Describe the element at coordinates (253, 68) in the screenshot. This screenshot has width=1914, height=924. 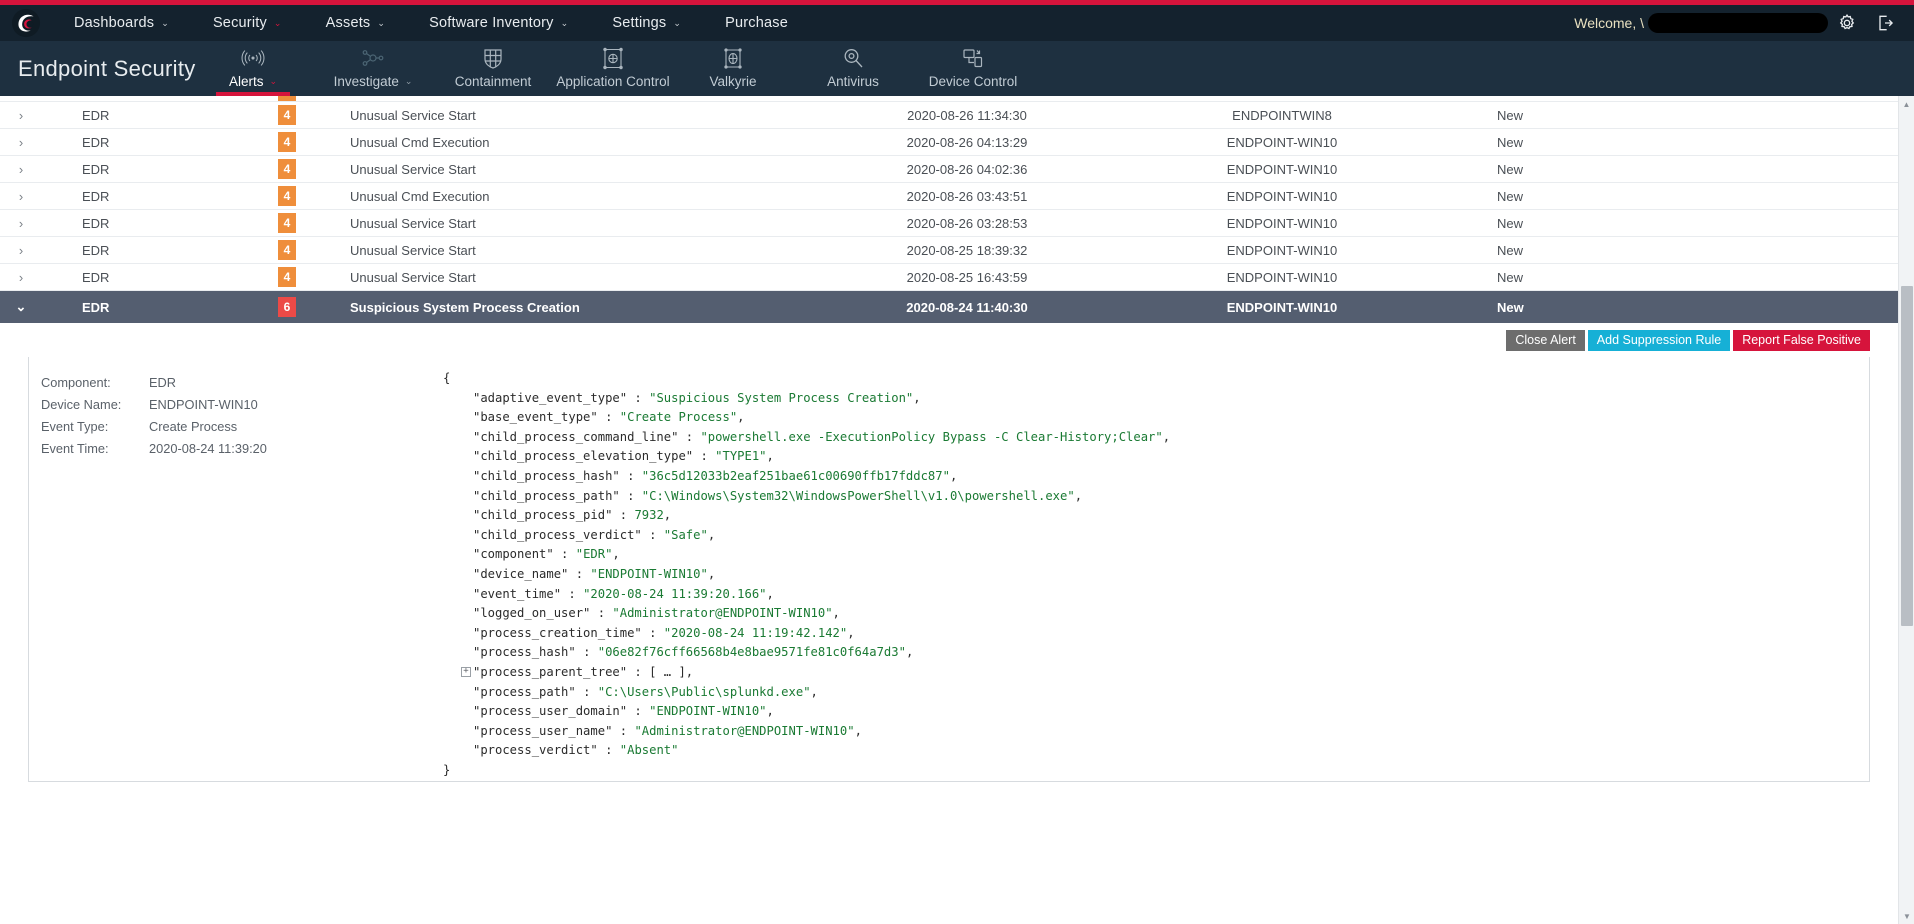
I see `subnav-item-alerts: Alerts ⌄` at that location.